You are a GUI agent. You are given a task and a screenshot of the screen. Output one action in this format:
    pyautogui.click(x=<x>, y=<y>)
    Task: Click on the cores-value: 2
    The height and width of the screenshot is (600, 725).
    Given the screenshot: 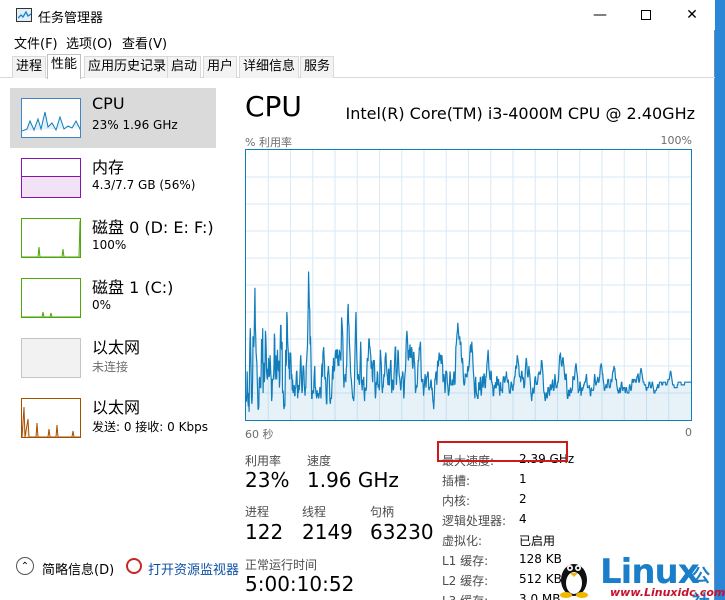 What is the action you would take?
    pyautogui.click(x=523, y=499)
    